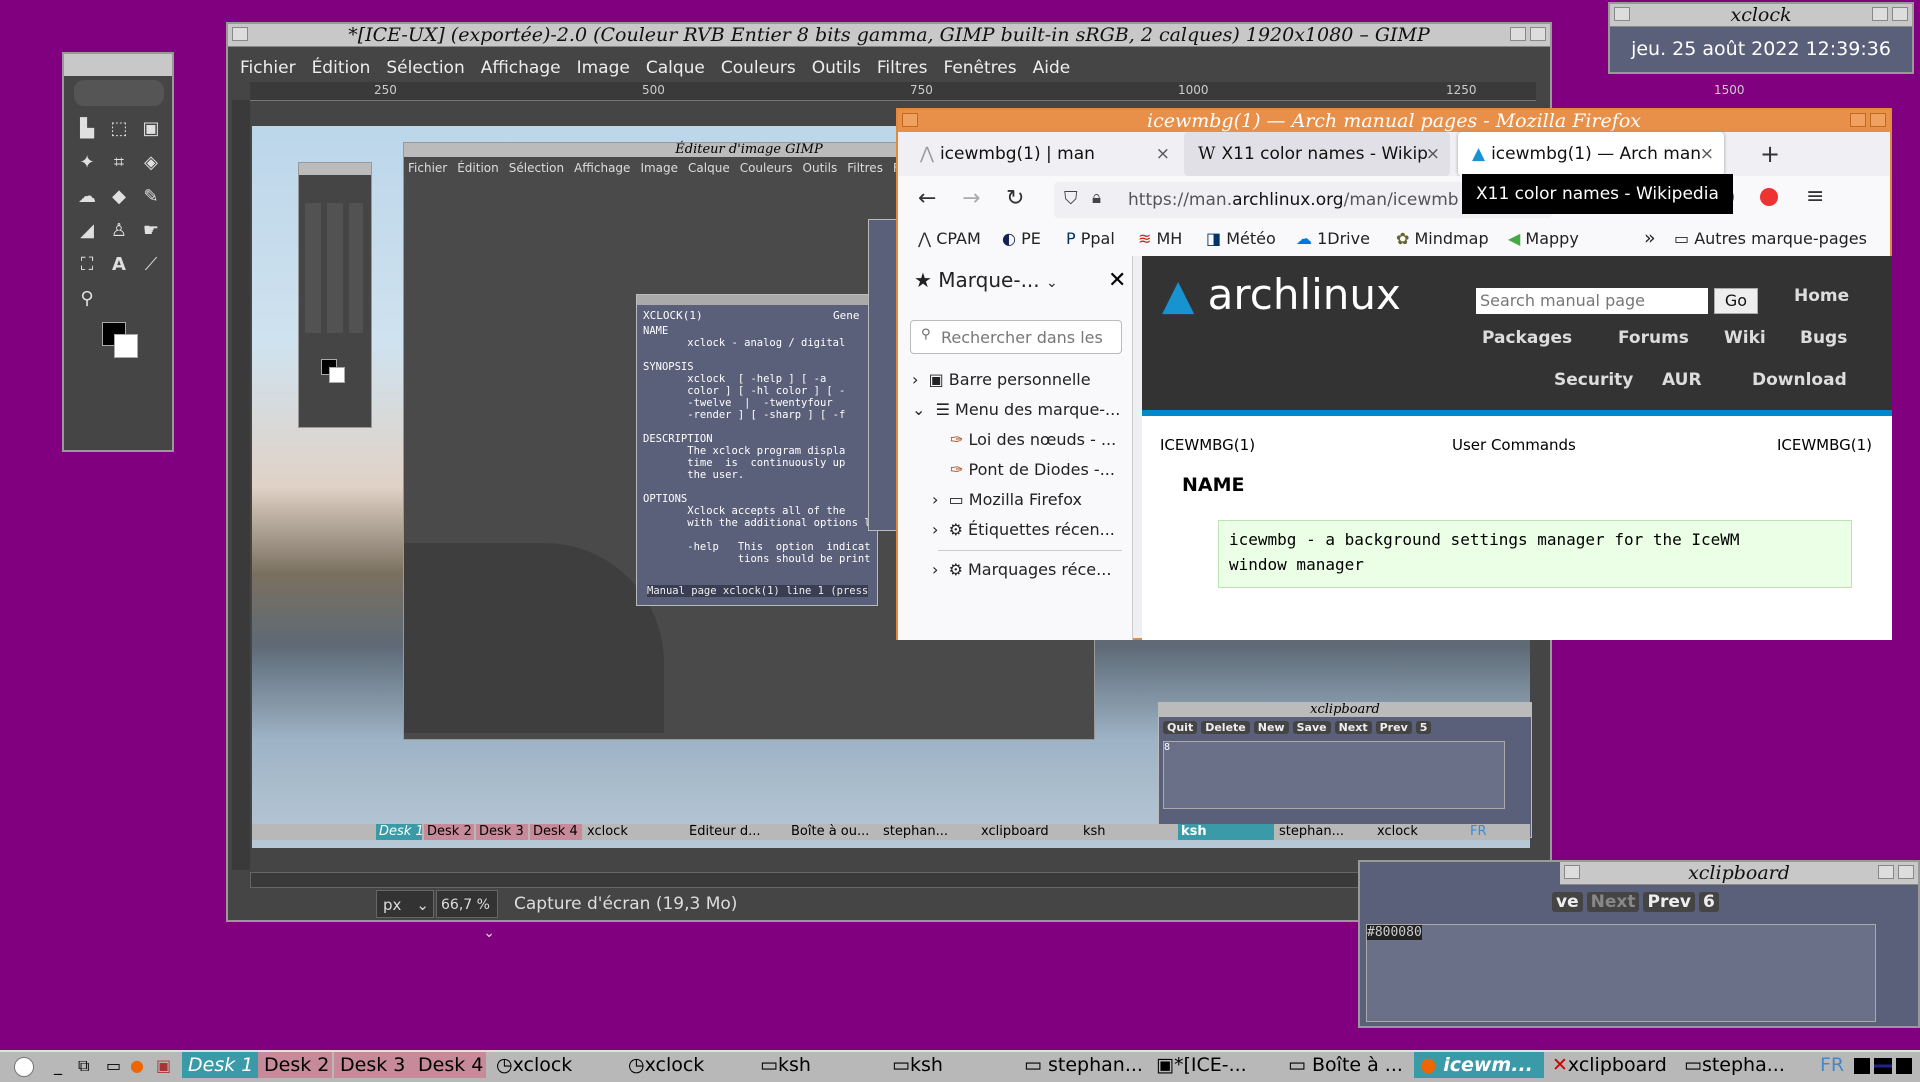 Image resolution: width=1920 pixels, height=1082 pixels. What do you see at coordinates (119, 231) in the screenshot?
I see `clone-icon: ♙` at bounding box center [119, 231].